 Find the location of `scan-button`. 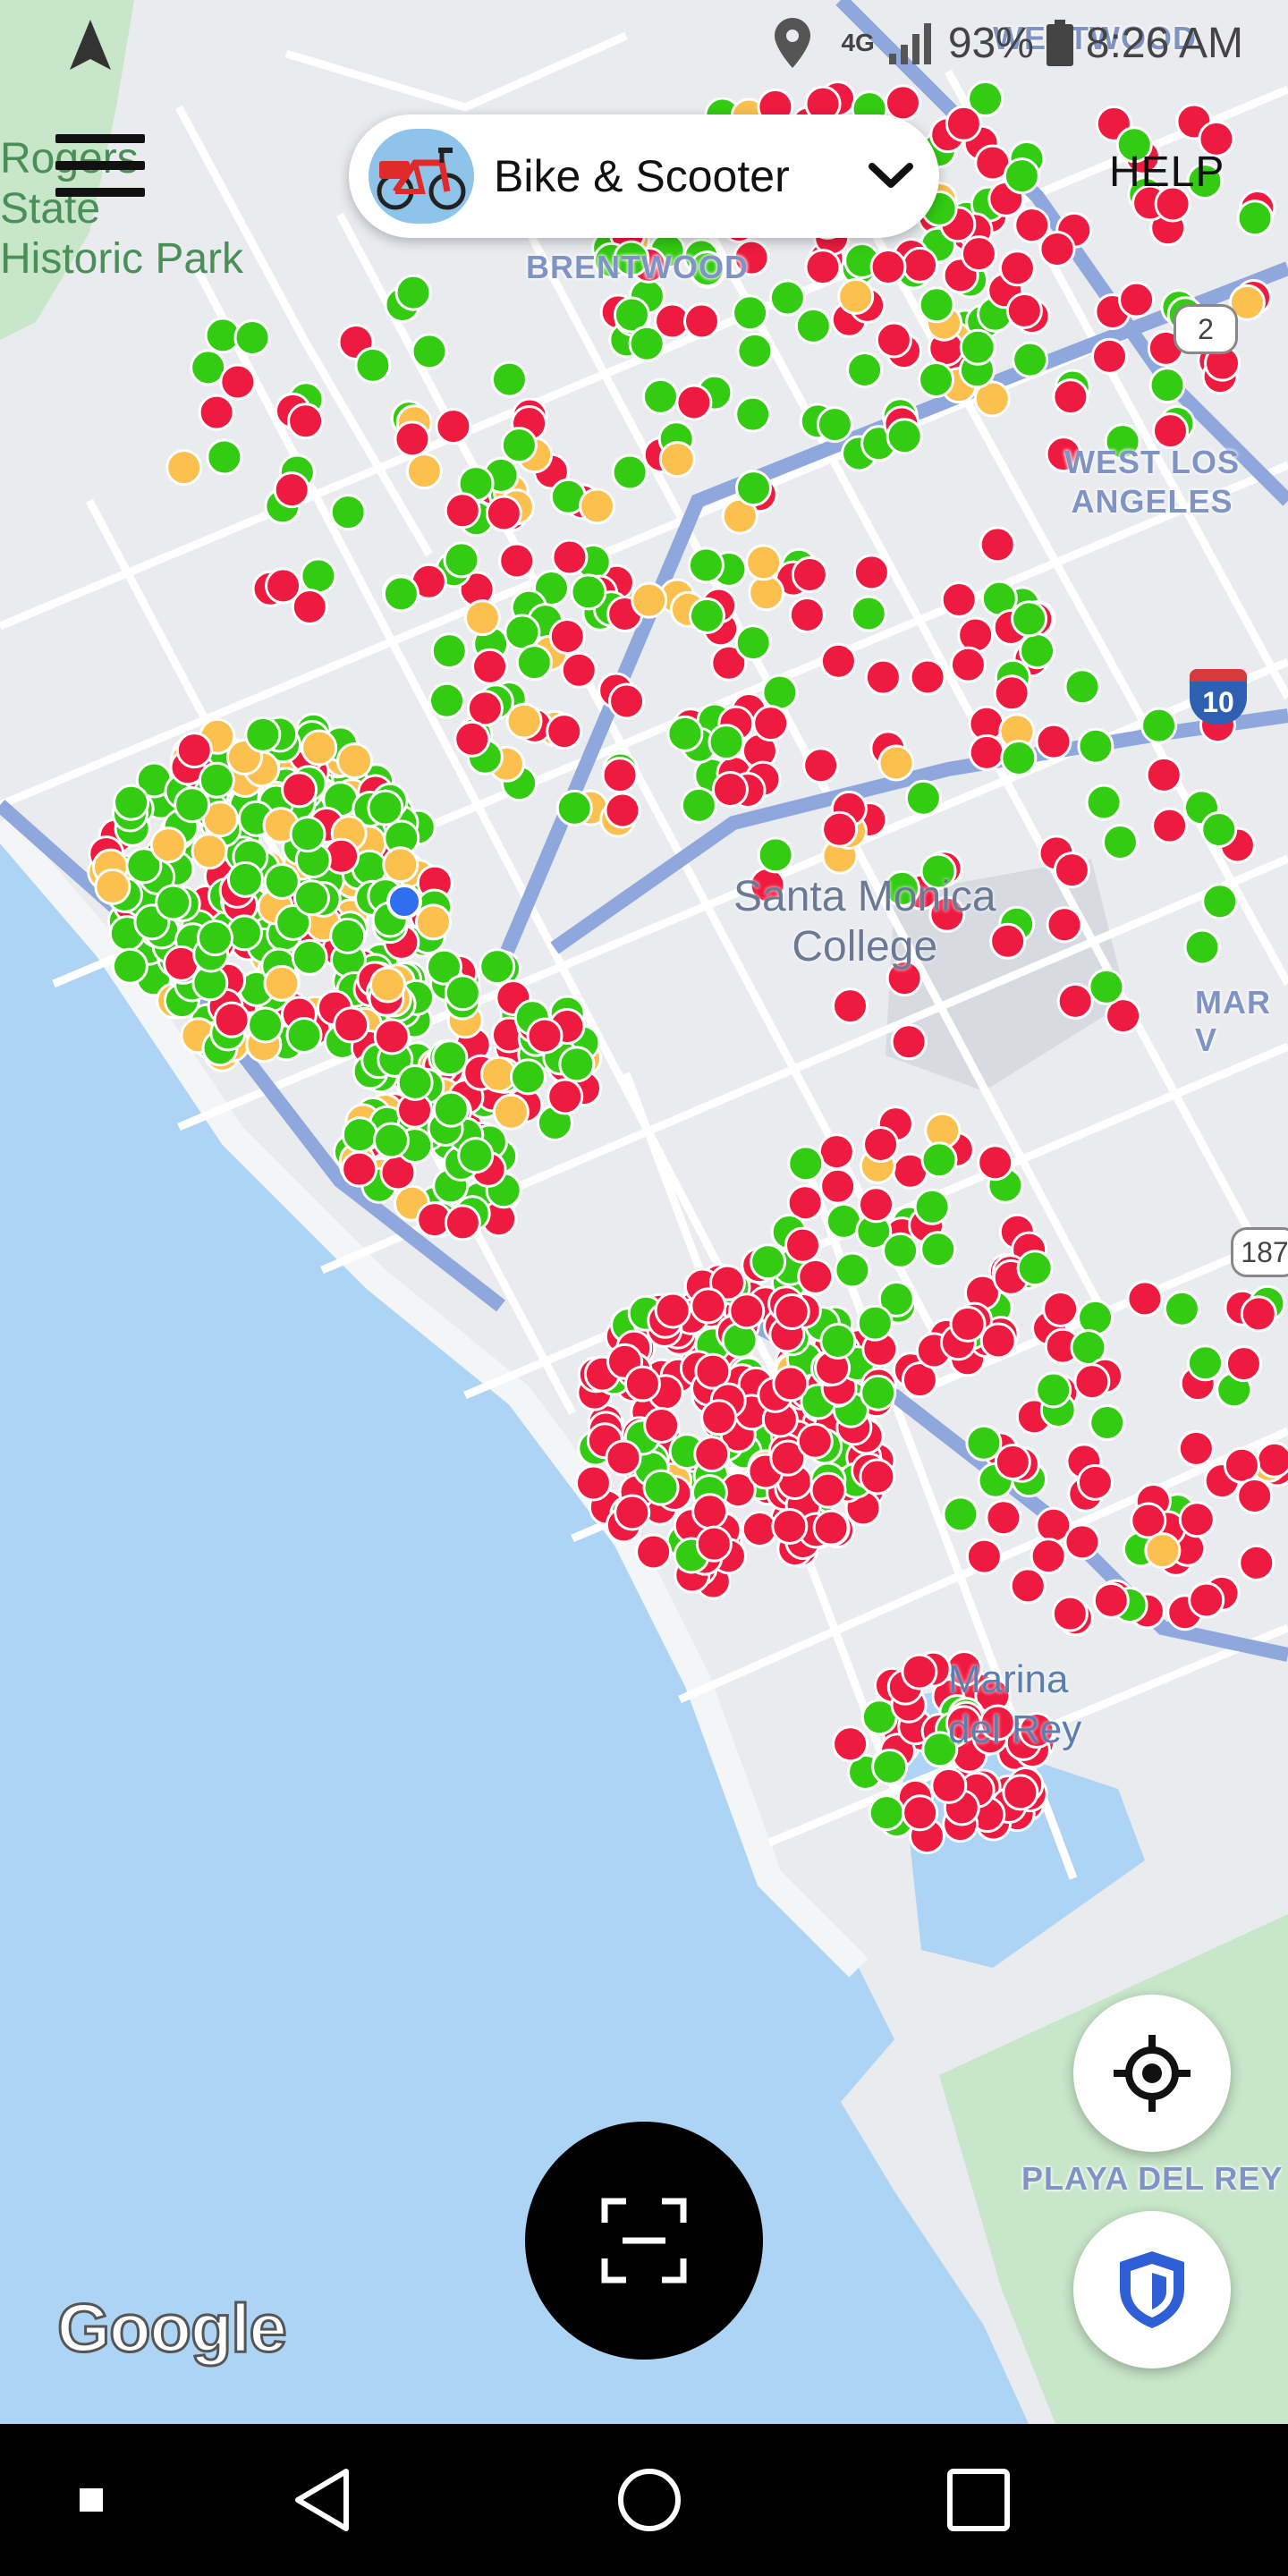

scan-button is located at coordinates (644, 2241).